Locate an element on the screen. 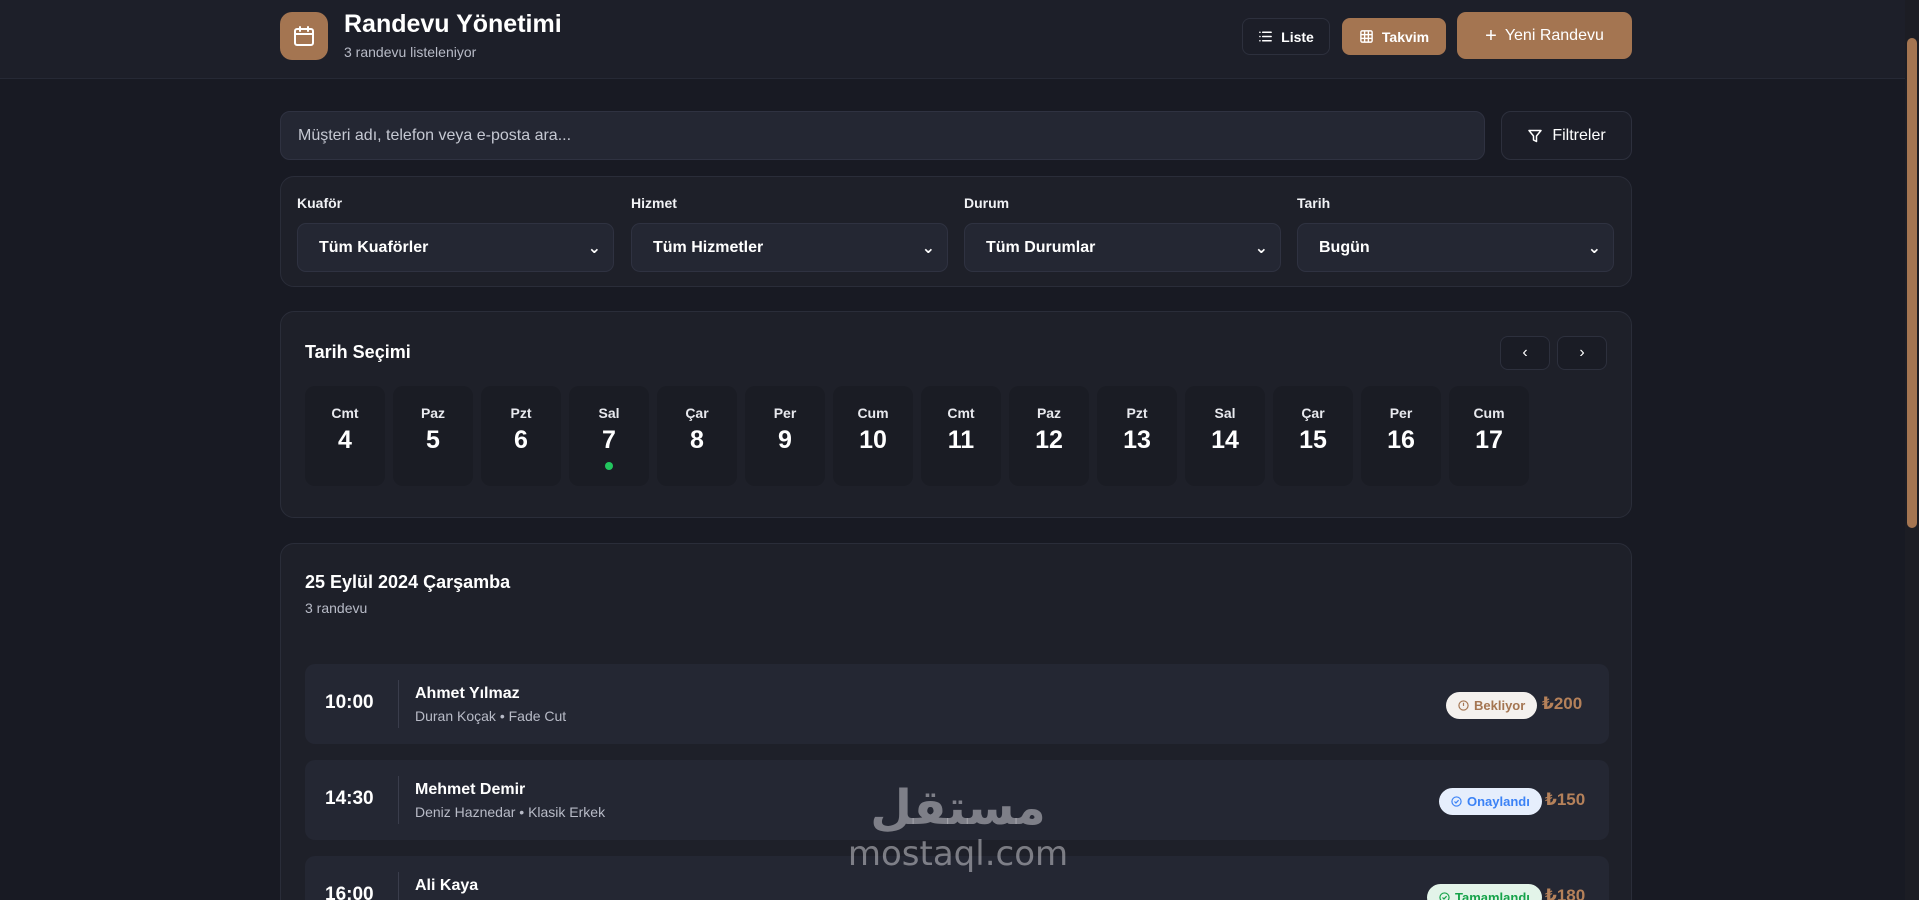  day-number: 14 is located at coordinates (1225, 440).